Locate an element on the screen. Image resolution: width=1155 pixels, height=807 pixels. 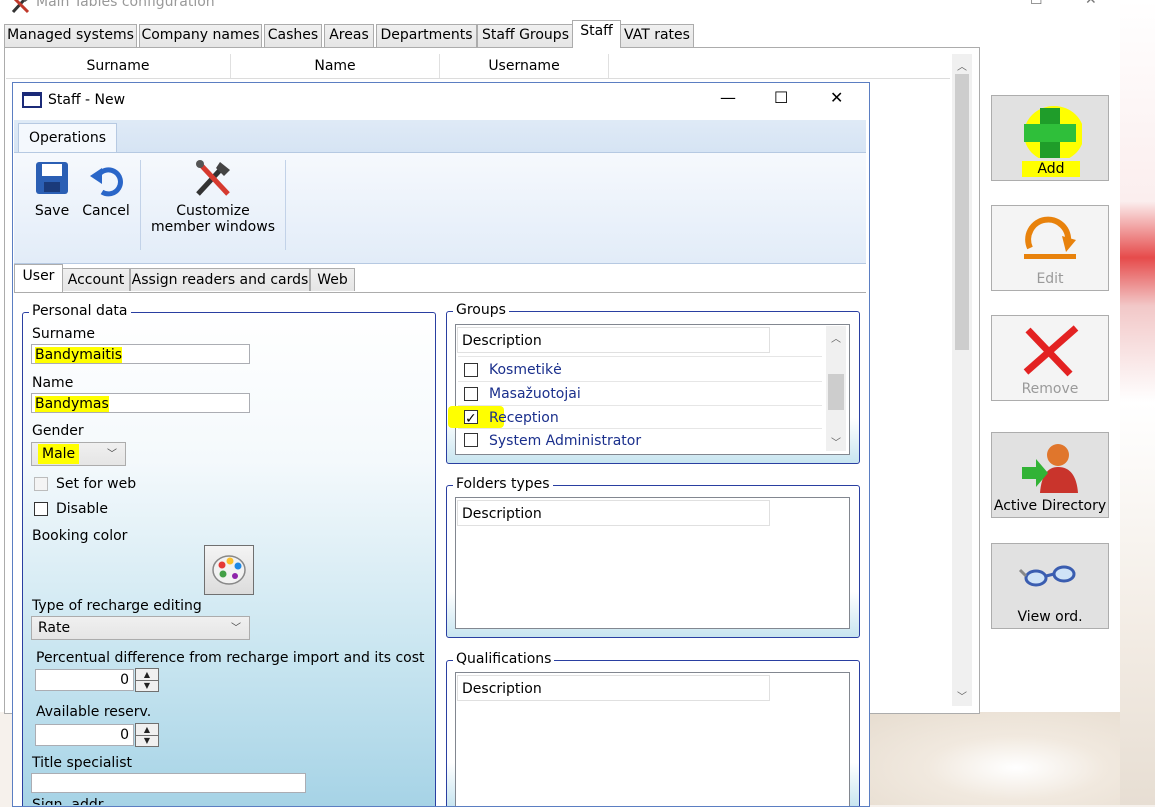
booking-color-button is located at coordinates (229, 570).